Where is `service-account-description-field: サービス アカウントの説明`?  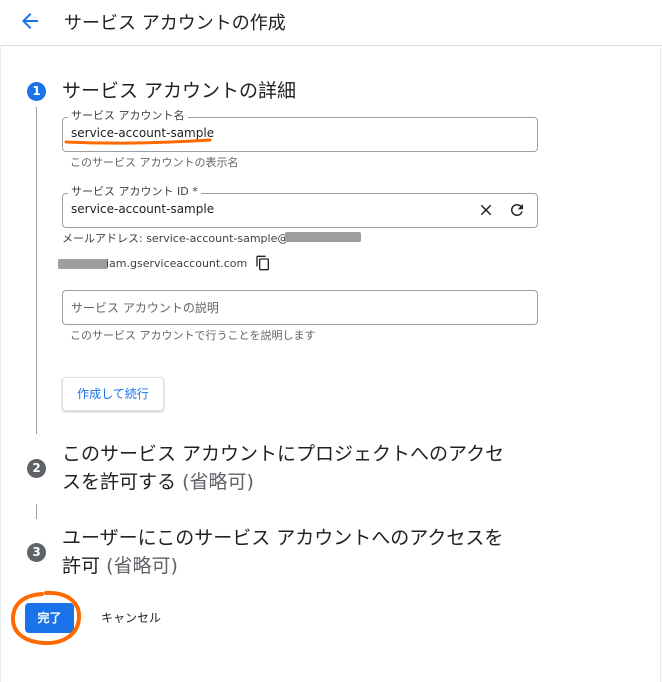 service-account-description-field: サービス アカウントの説明 is located at coordinates (300, 307).